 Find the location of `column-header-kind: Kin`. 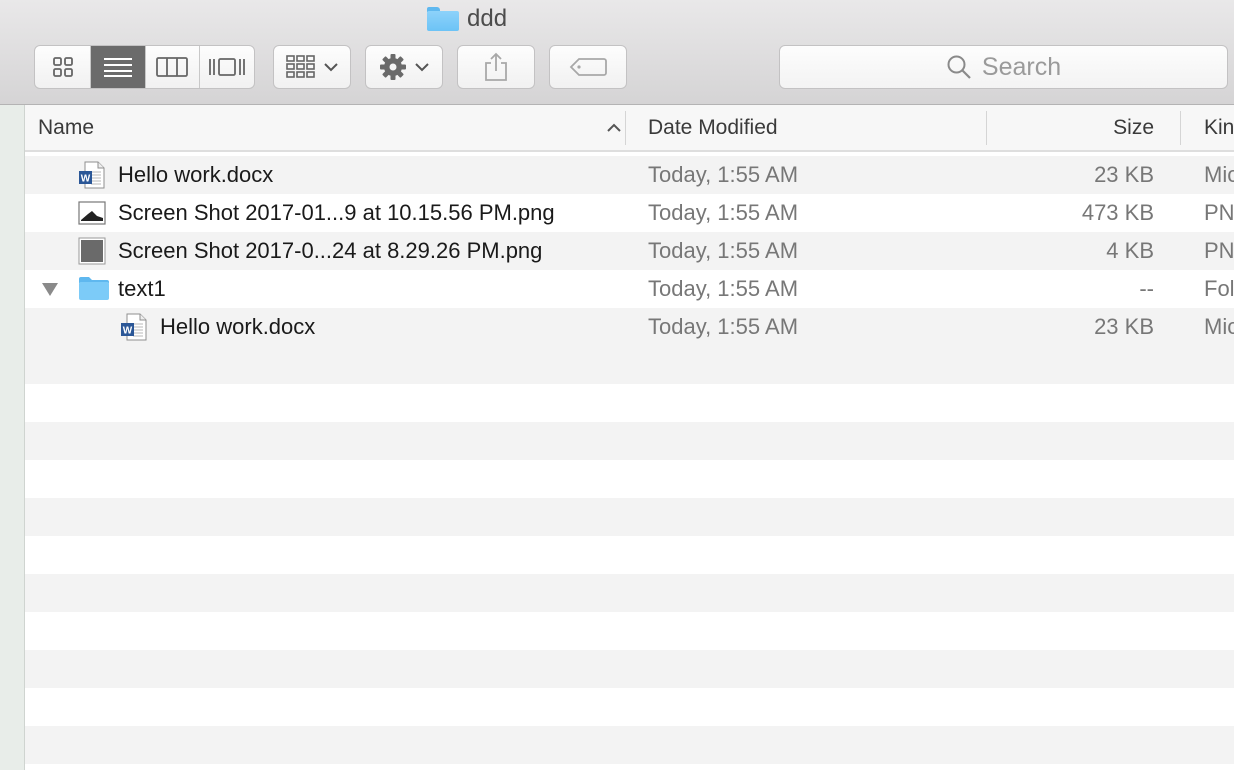

column-header-kind: Kin is located at coordinates (1219, 127).